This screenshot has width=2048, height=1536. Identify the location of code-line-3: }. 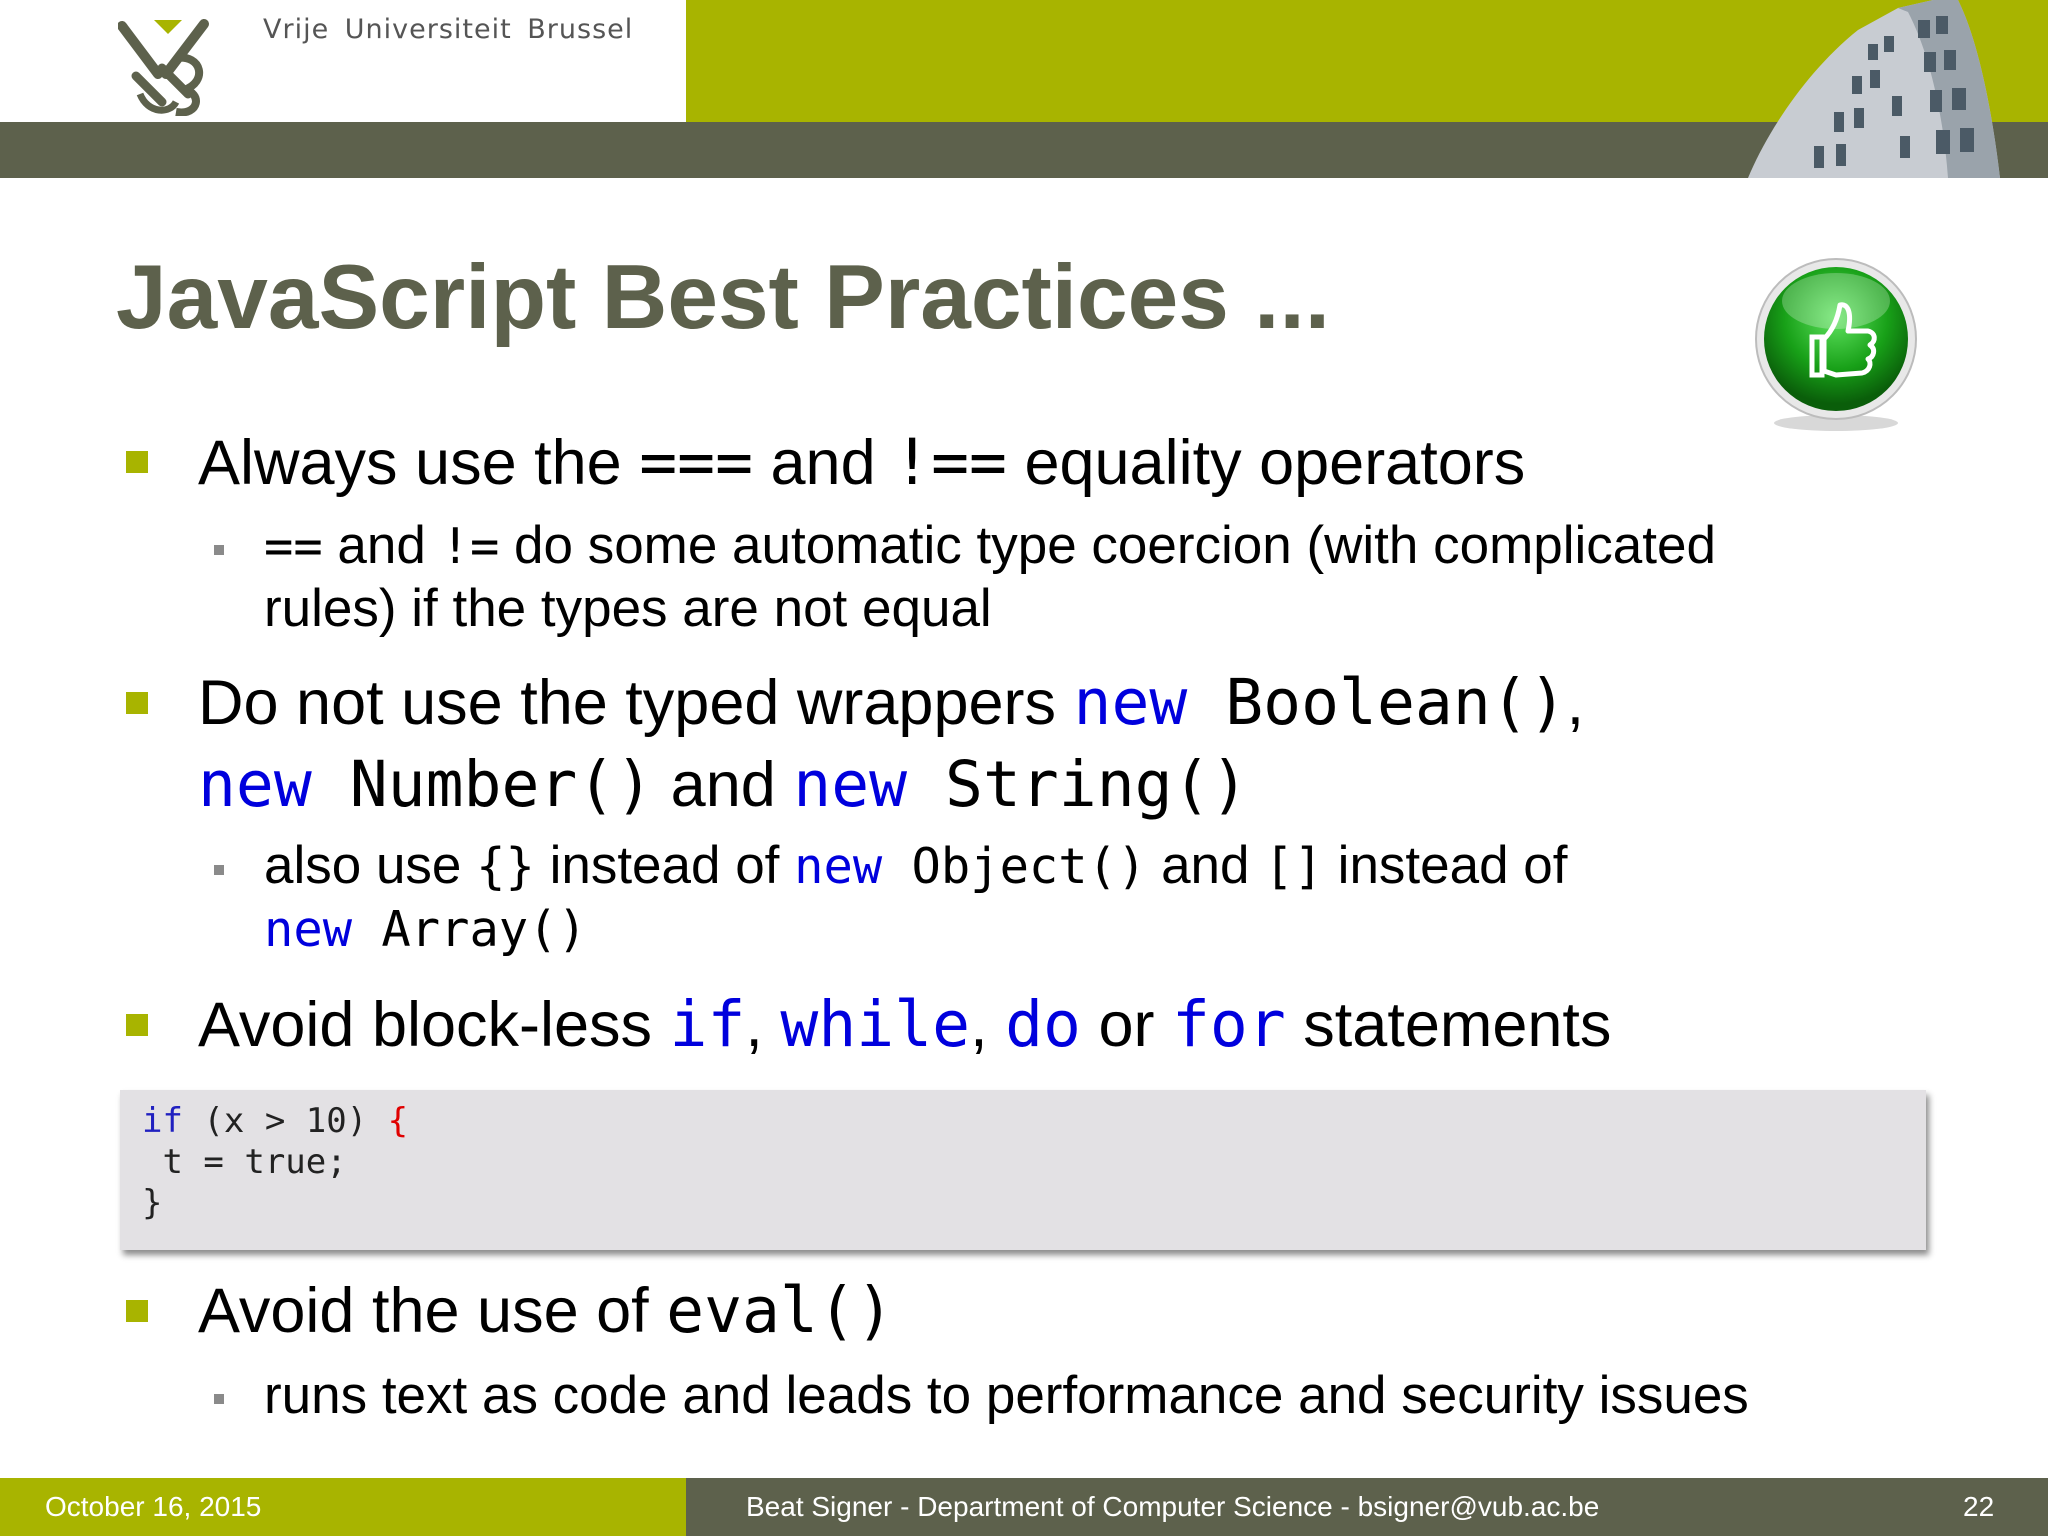
(152, 1203).